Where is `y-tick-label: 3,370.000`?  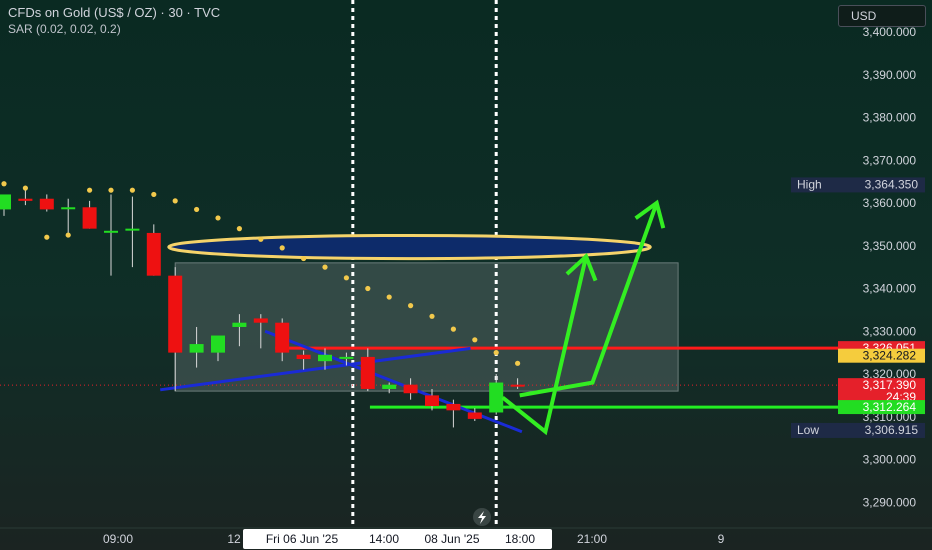
y-tick-label: 3,370.000 is located at coordinates (890, 160).